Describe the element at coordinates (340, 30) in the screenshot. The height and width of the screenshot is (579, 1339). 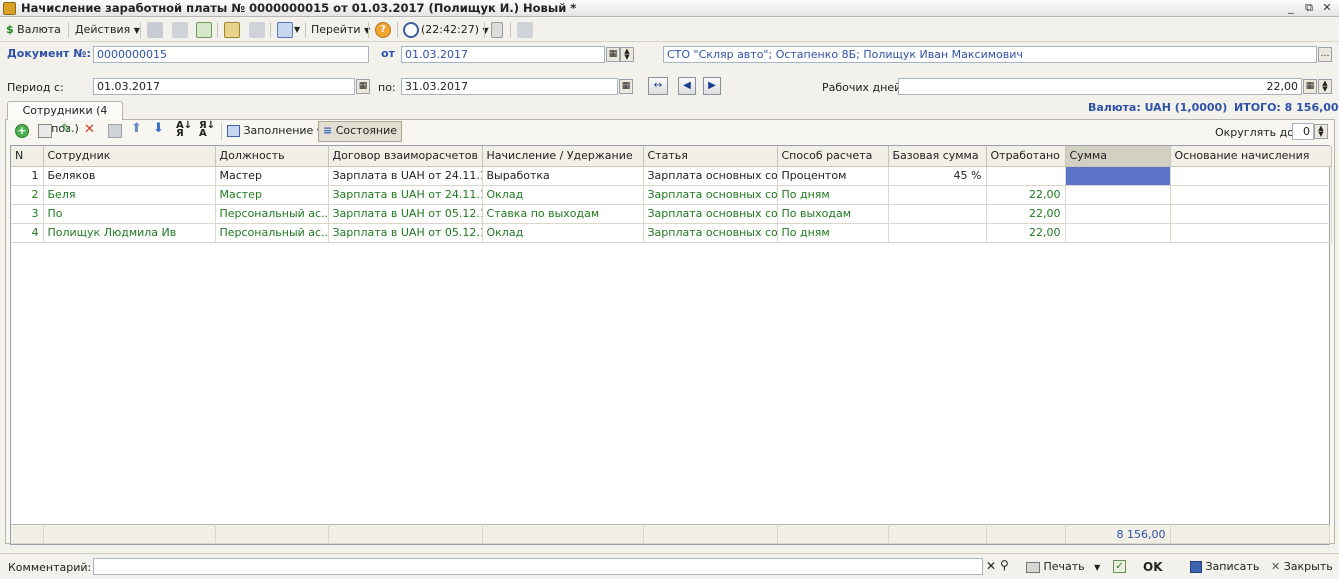
I see `go-to-menu: Перейти ▼` at that location.